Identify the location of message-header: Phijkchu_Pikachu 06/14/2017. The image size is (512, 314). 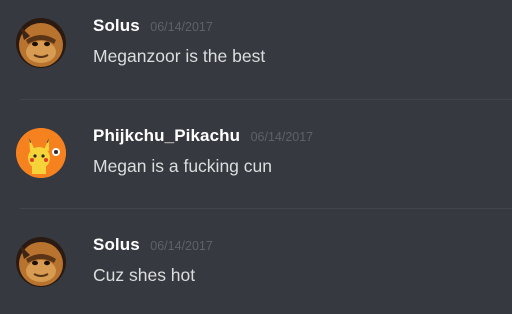
(203, 136).